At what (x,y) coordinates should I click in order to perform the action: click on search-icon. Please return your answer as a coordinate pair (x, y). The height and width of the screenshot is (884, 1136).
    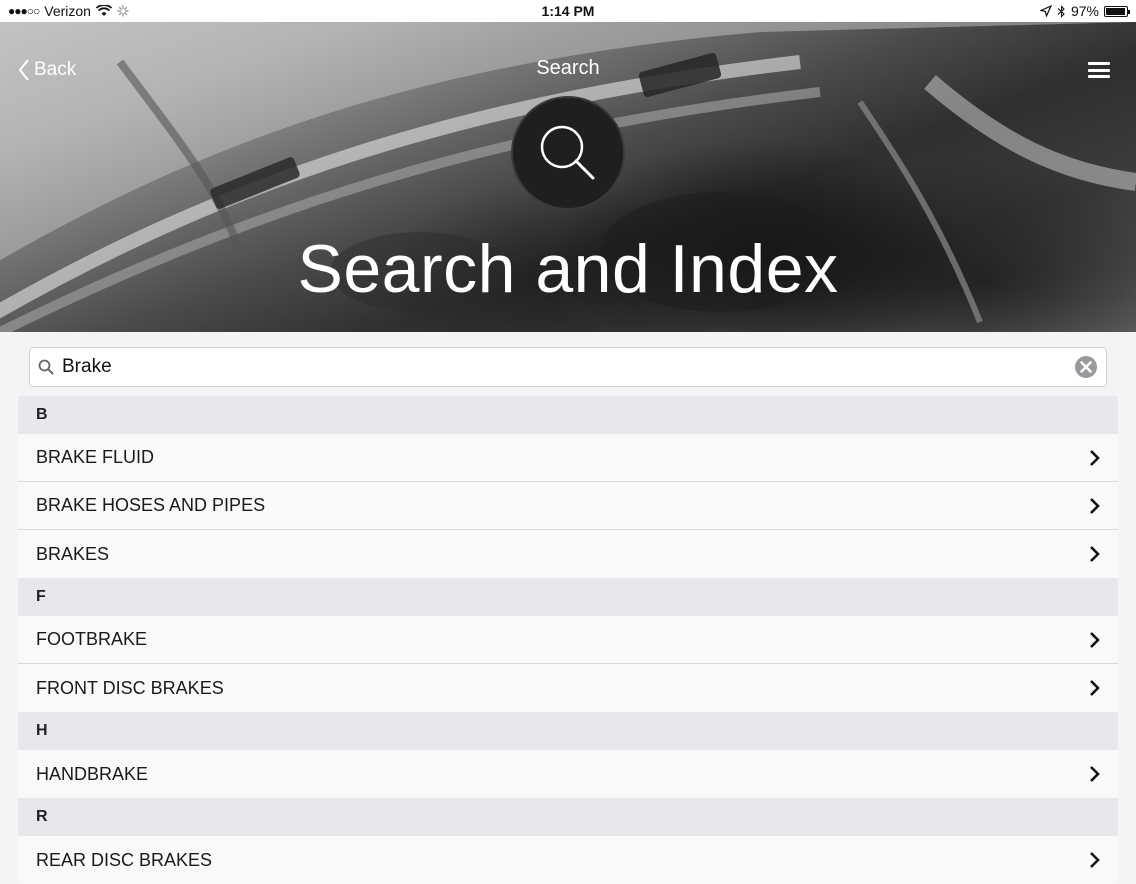
    Looking at the image, I should click on (46, 367).